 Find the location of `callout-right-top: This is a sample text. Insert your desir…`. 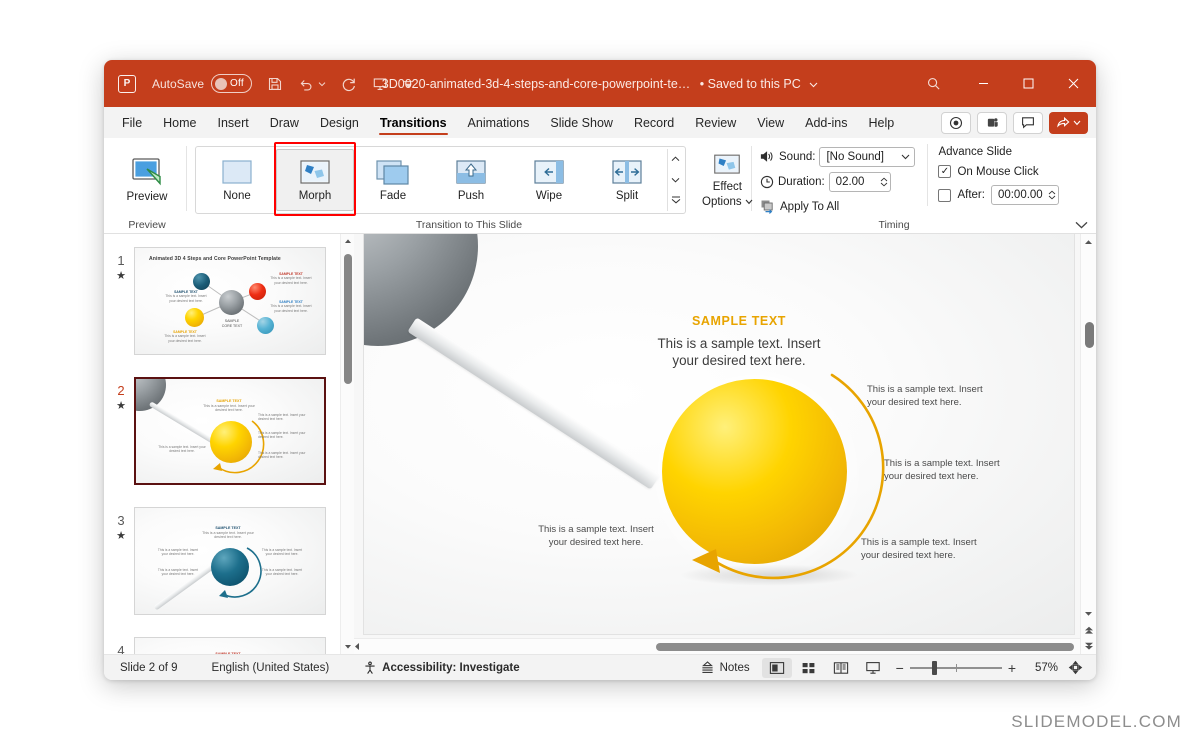

callout-right-top: This is a sample text. Insert your desir… is located at coordinates (952, 396).